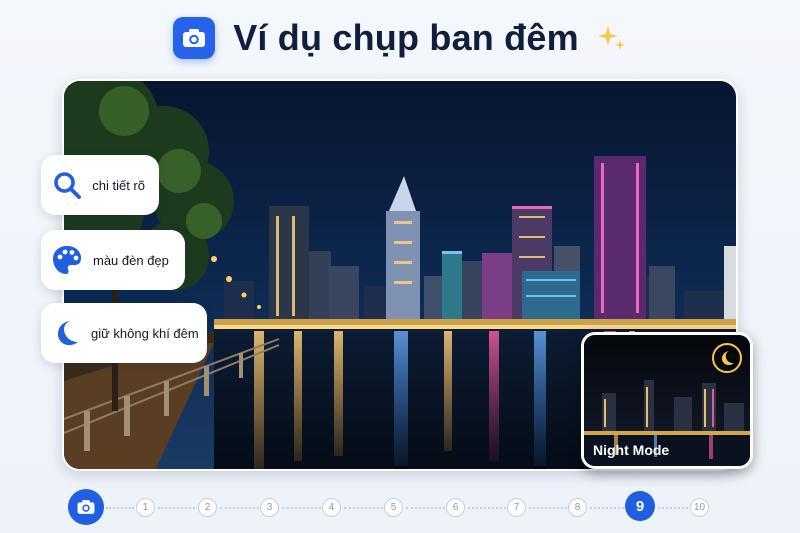  I want to click on step-3: 3, so click(269, 507).